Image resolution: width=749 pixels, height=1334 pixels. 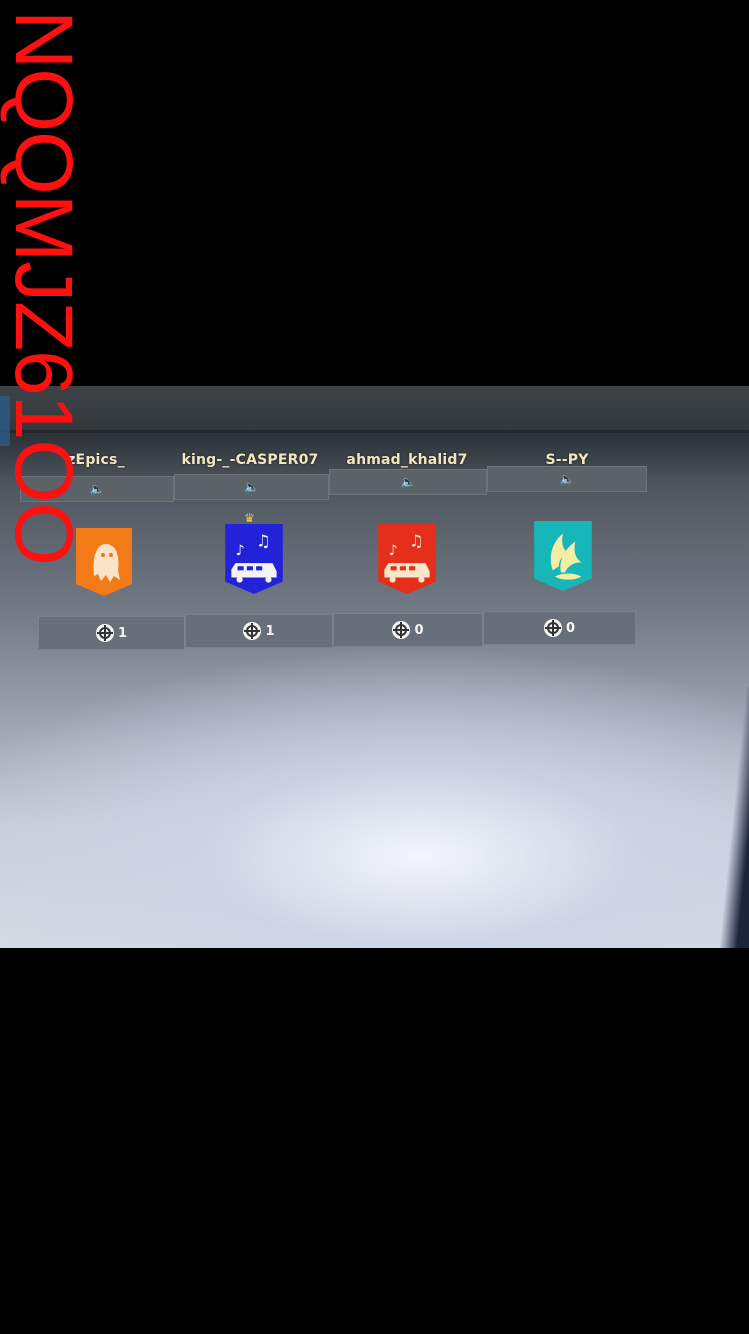 I want to click on voice-toggle-3: 🔈, so click(x=408, y=482).